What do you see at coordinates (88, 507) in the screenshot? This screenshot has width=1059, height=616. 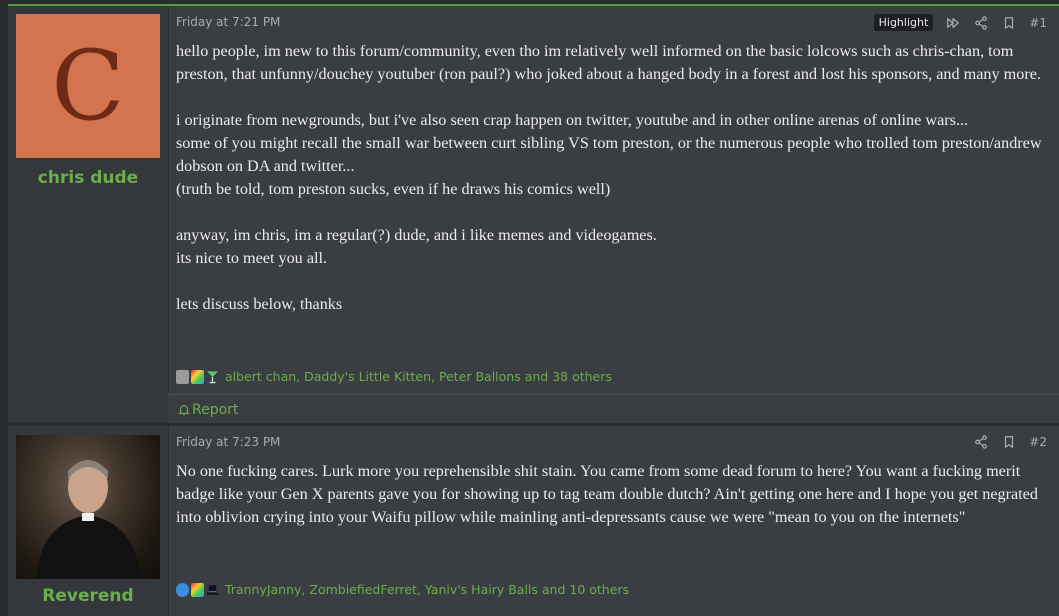 I see `avatar` at bounding box center [88, 507].